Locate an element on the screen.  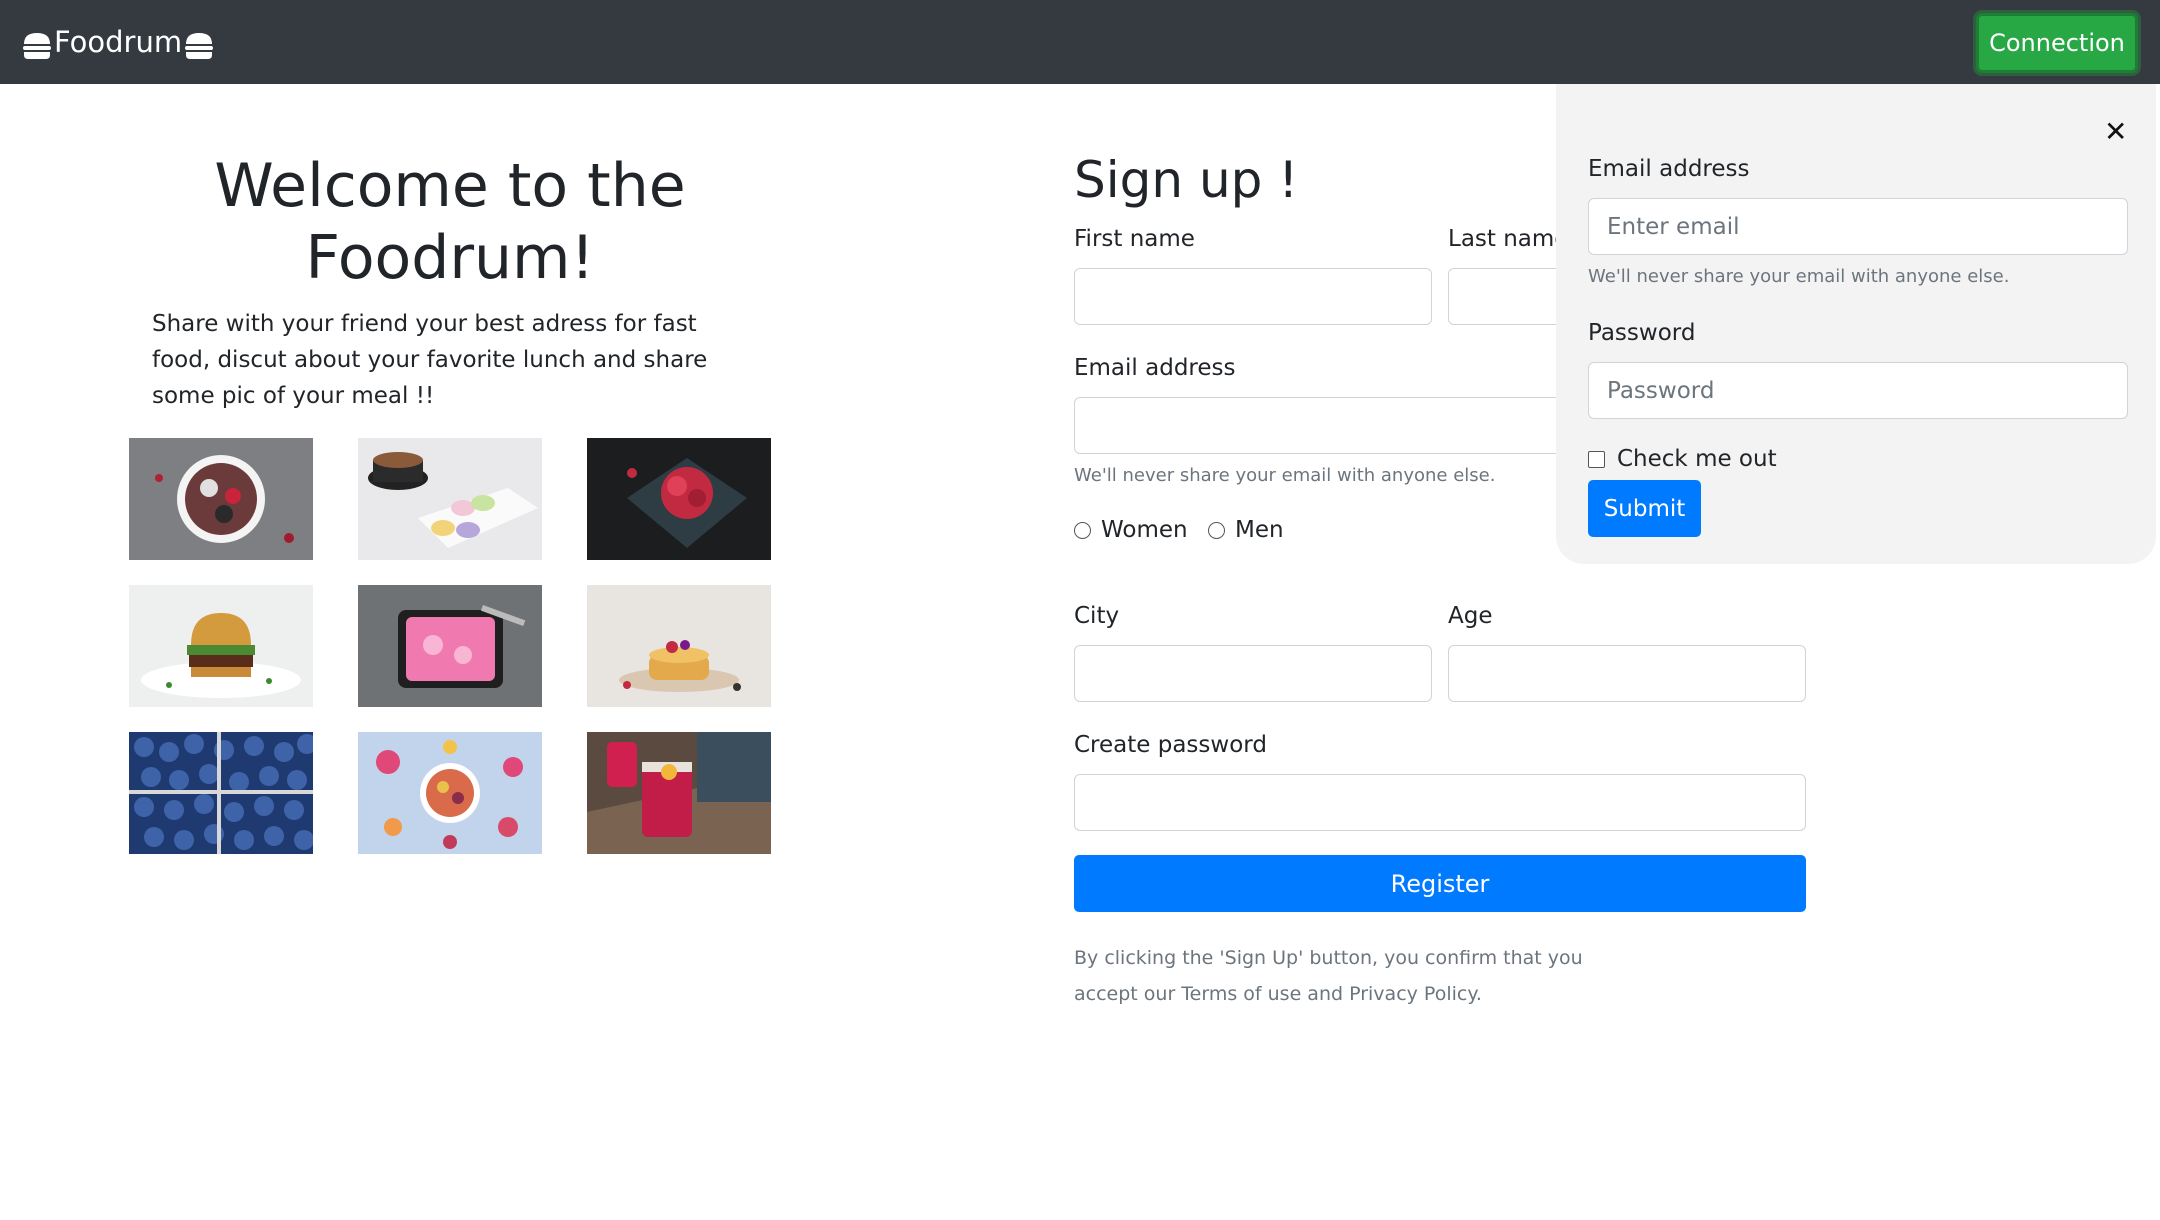
photo-coffee-macarons is located at coordinates (450, 499).